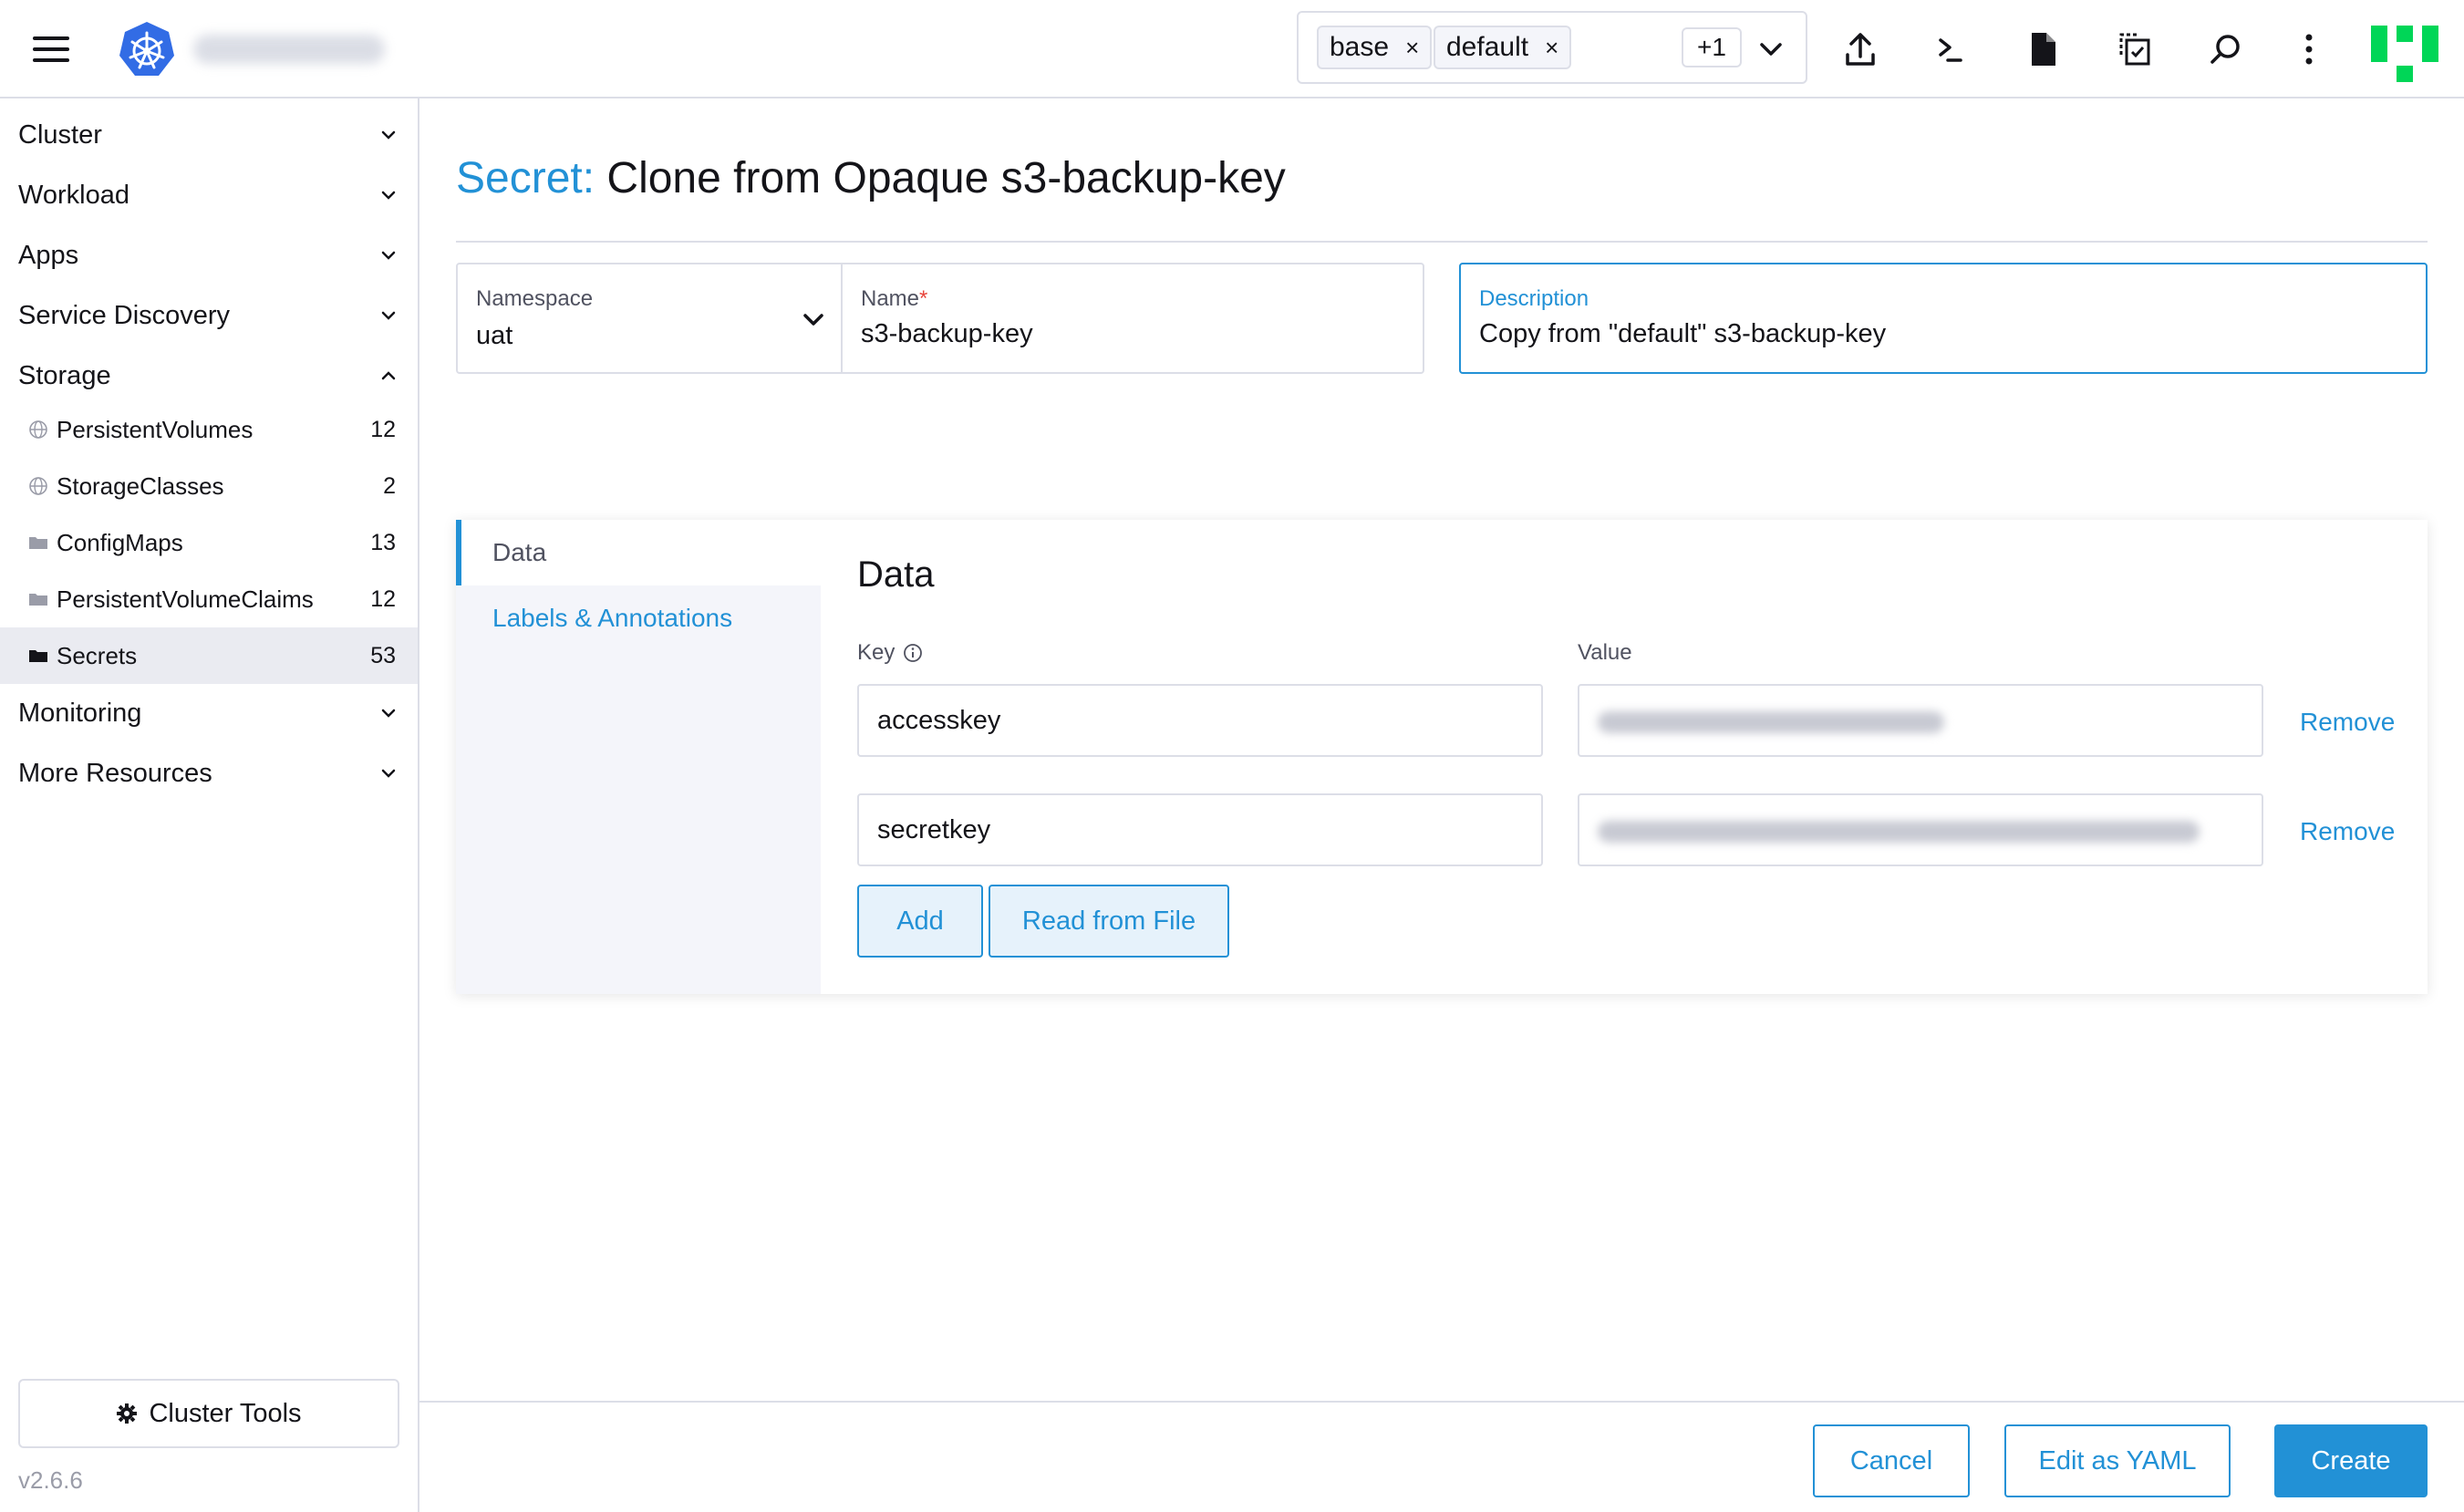 This screenshot has height=1512, width=2464. Describe the element at coordinates (1441, 1456) in the screenshot. I see `form-footer: Cancel Edit as YAML Create` at that location.